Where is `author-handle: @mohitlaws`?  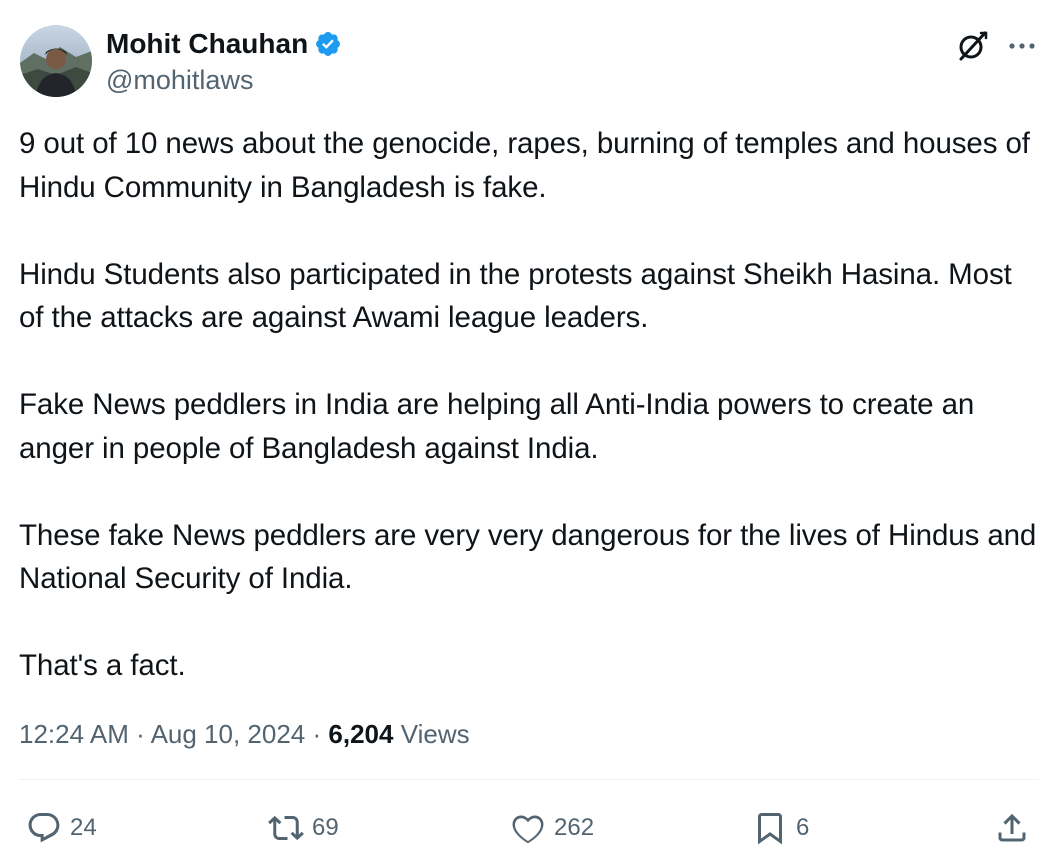 author-handle: @mohitlaws is located at coordinates (179, 80).